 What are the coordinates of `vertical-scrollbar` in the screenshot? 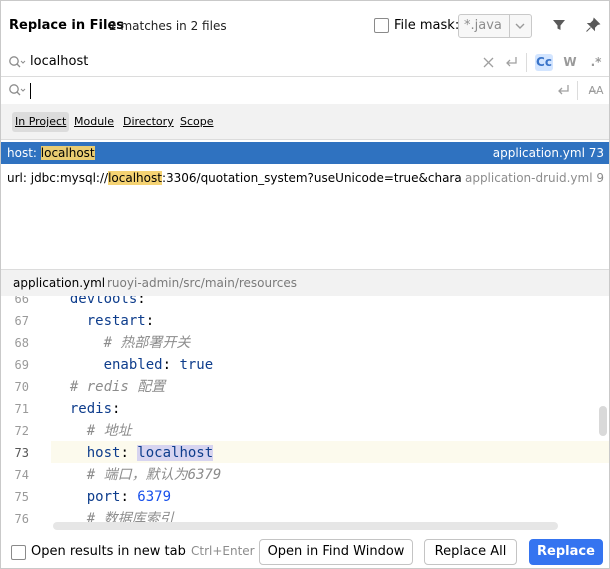 It's located at (603, 421).